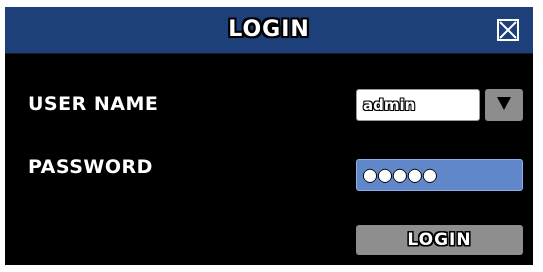 Image resolution: width=543 pixels, height=272 pixels. I want to click on dialog-title: LOGIN, so click(269, 29).